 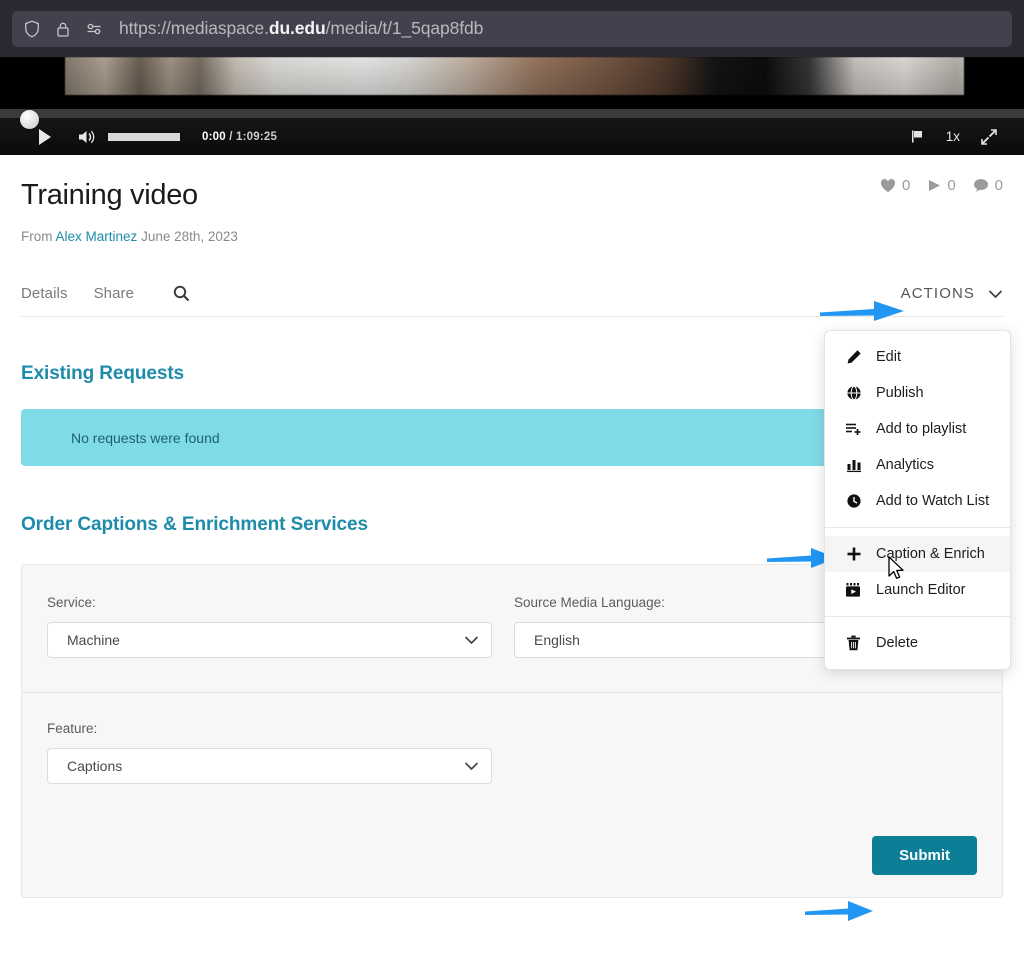 What do you see at coordinates (269, 640) in the screenshot?
I see `service-select: Machine` at bounding box center [269, 640].